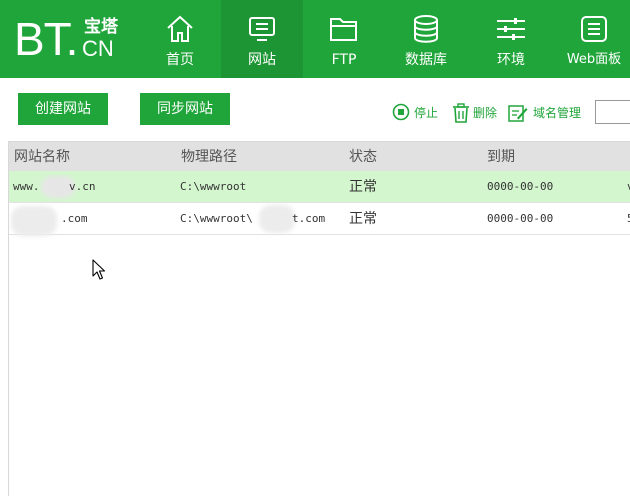 This screenshot has height=496, width=630. Describe the element at coordinates (426, 60) in the screenshot. I see `nav-label-database: 数据库` at that location.